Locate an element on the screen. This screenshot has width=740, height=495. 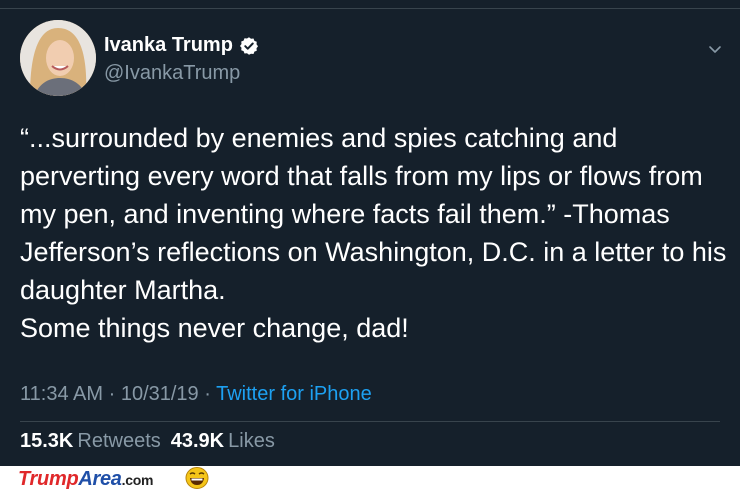
tweet-stats: 15.3K Retweets 43.9K Likes is located at coordinates (147, 441).